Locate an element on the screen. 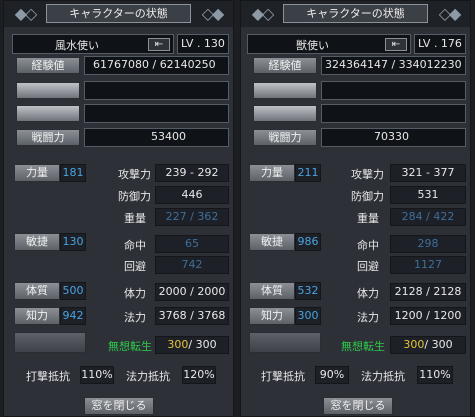 Image resolution: width=475 pixels, height=417 pixels. combat-power-value: 53400 is located at coordinates (168, 136).